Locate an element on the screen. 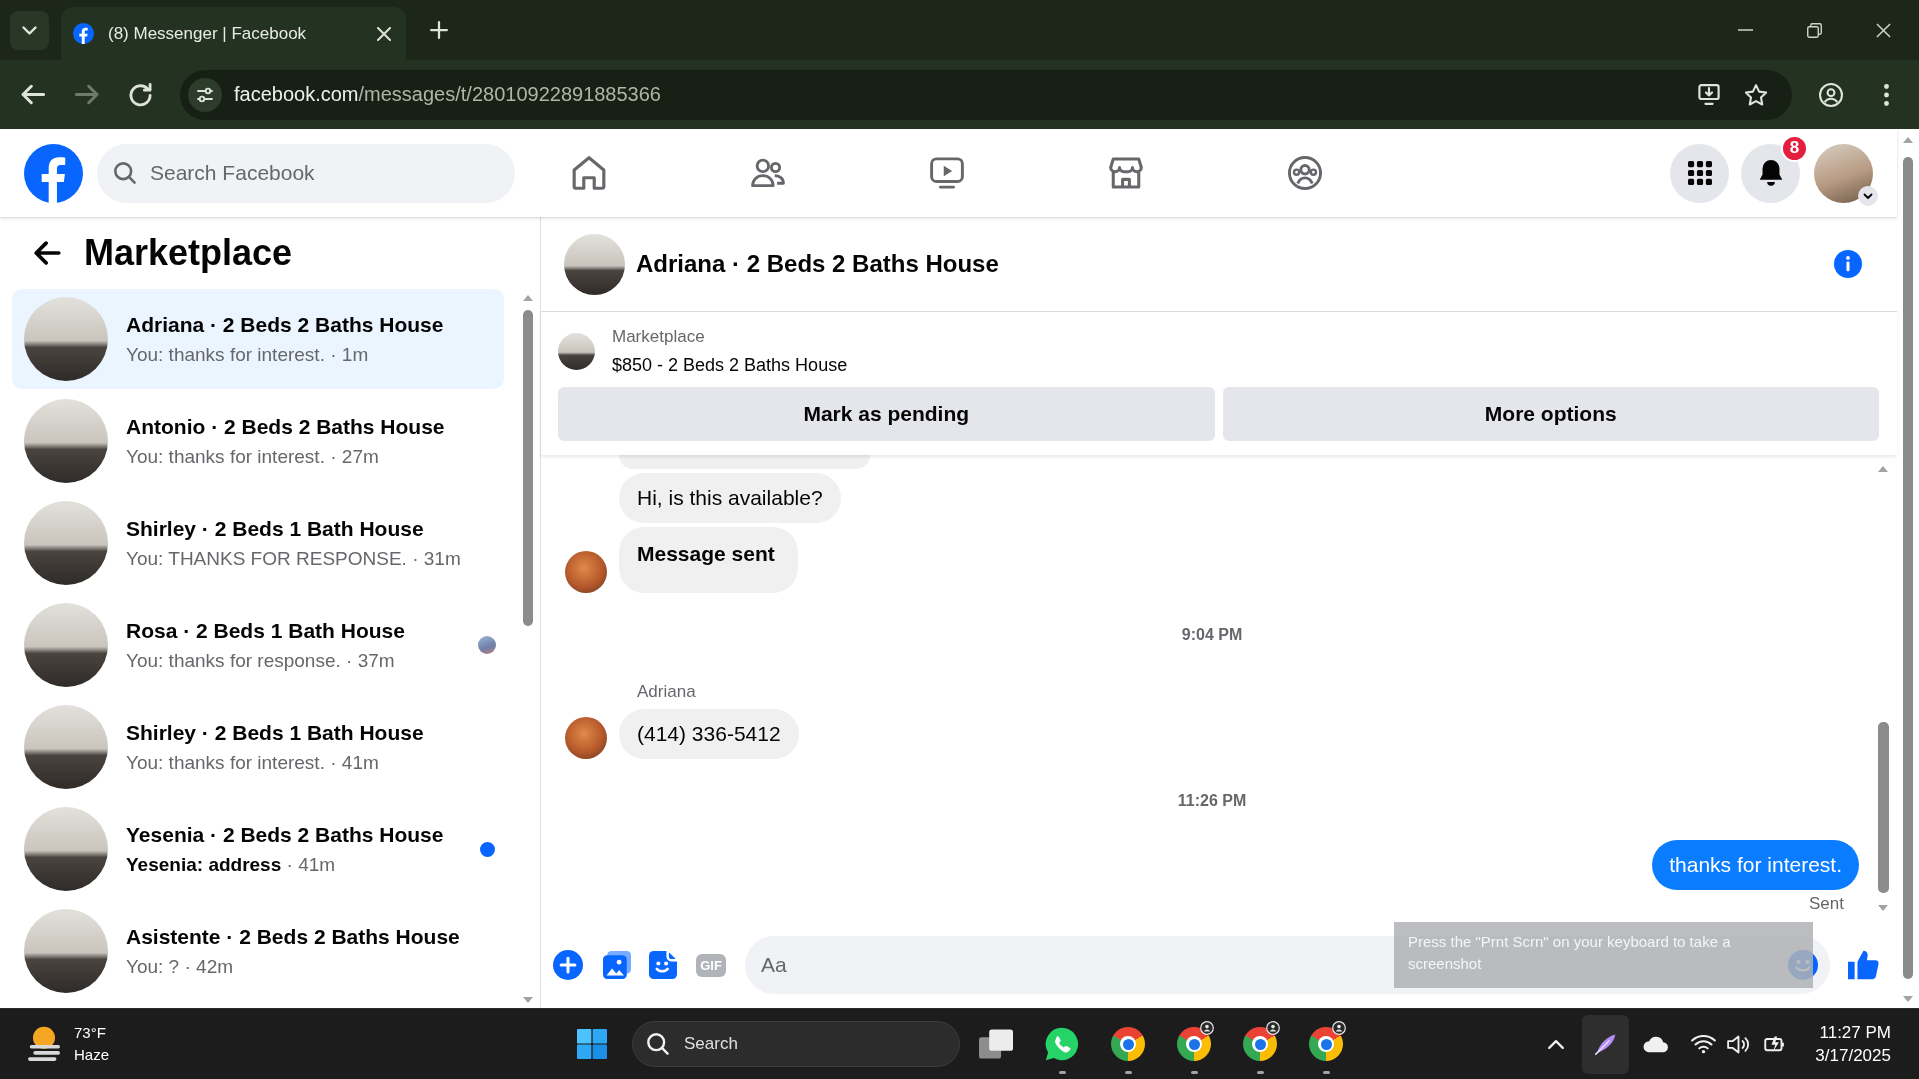 The width and height of the screenshot is (1919, 1079). person-circle-icon is located at coordinates (1831, 94).